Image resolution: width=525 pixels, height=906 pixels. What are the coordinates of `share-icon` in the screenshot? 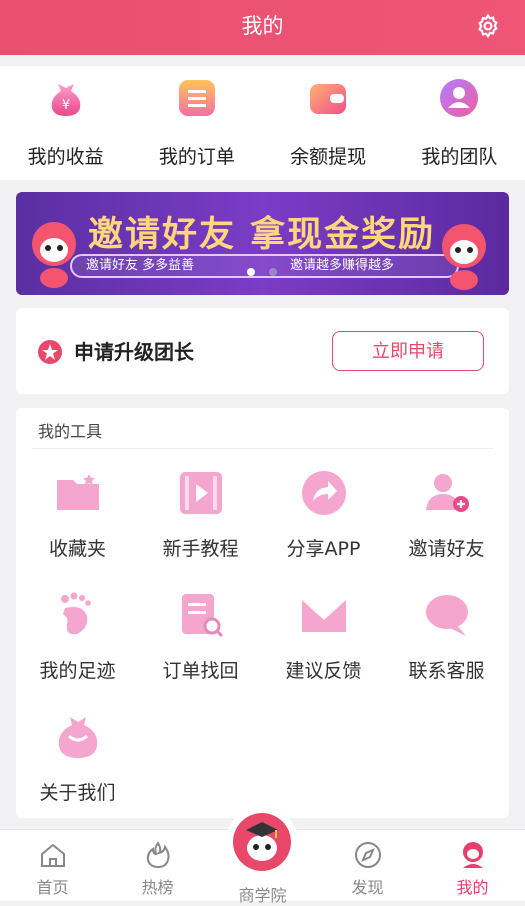 It's located at (323, 493).